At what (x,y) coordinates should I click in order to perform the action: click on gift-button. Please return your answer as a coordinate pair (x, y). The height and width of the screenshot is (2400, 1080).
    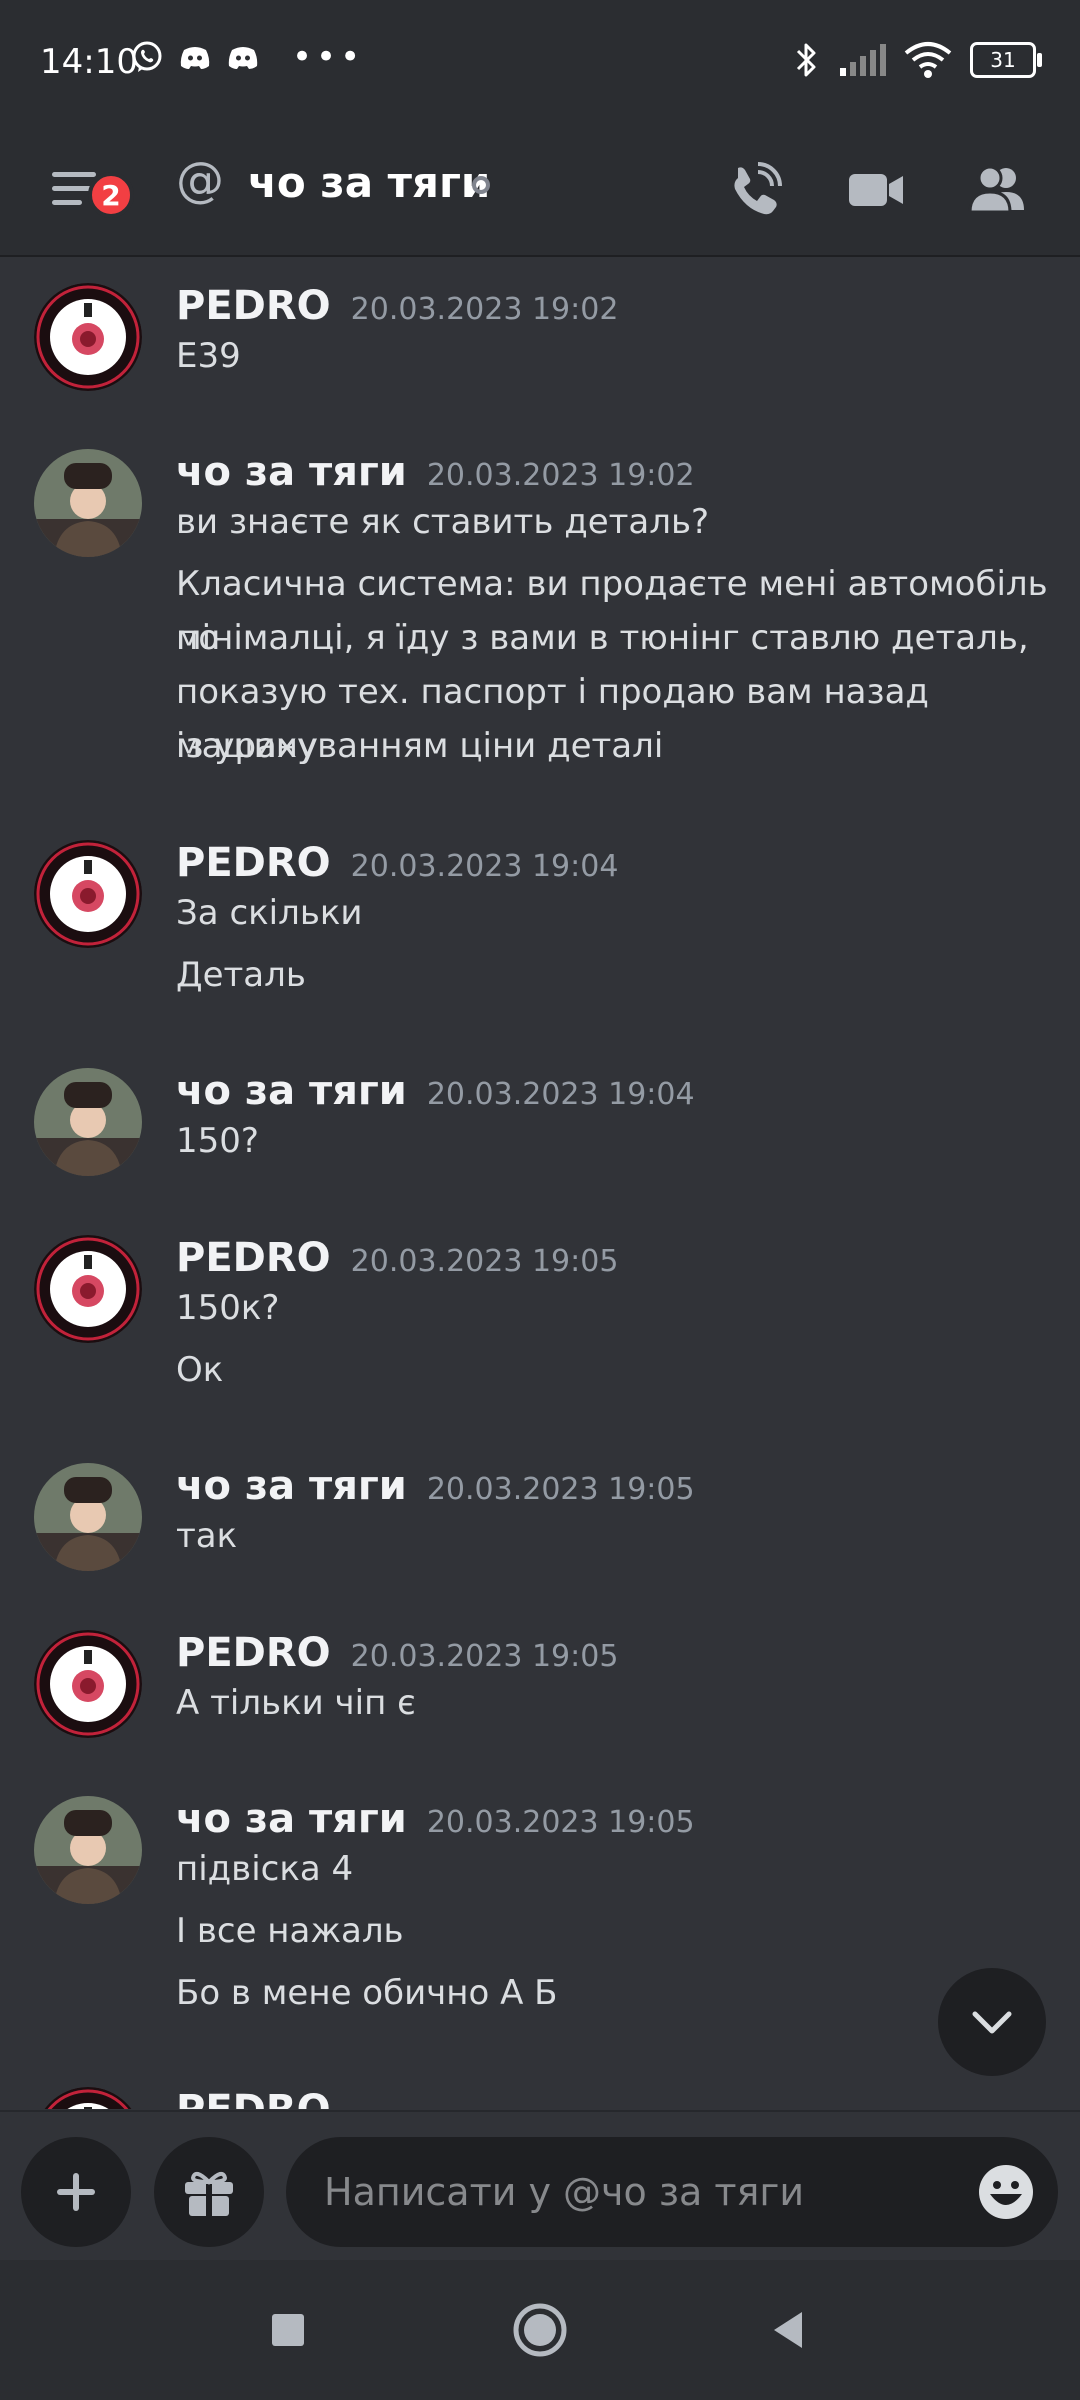
    Looking at the image, I should click on (209, 2192).